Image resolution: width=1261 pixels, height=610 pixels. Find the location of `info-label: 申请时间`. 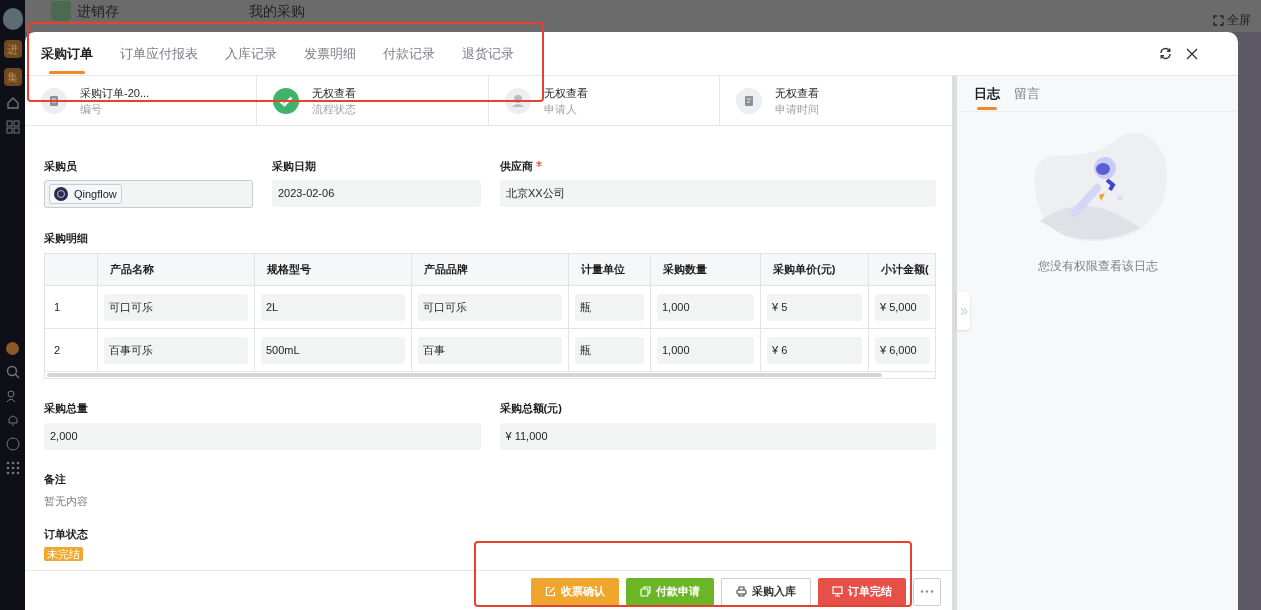

info-label: 申请时间 is located at coordinates (797, 109).